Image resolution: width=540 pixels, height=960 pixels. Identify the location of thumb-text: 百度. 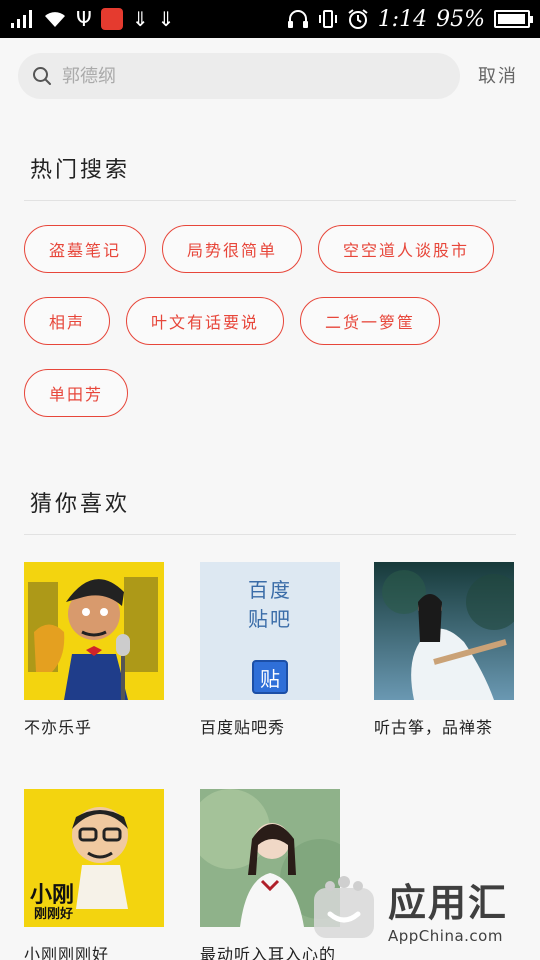
(270, 590).